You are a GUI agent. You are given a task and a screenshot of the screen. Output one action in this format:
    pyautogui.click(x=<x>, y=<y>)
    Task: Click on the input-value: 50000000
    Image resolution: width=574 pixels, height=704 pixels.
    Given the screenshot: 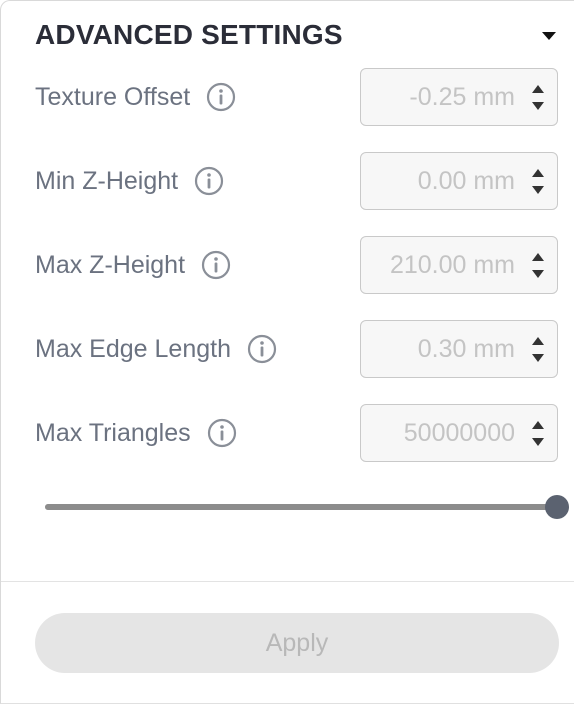 What is the action you would take?
    pyautogui.click(x=459, y=433)
    